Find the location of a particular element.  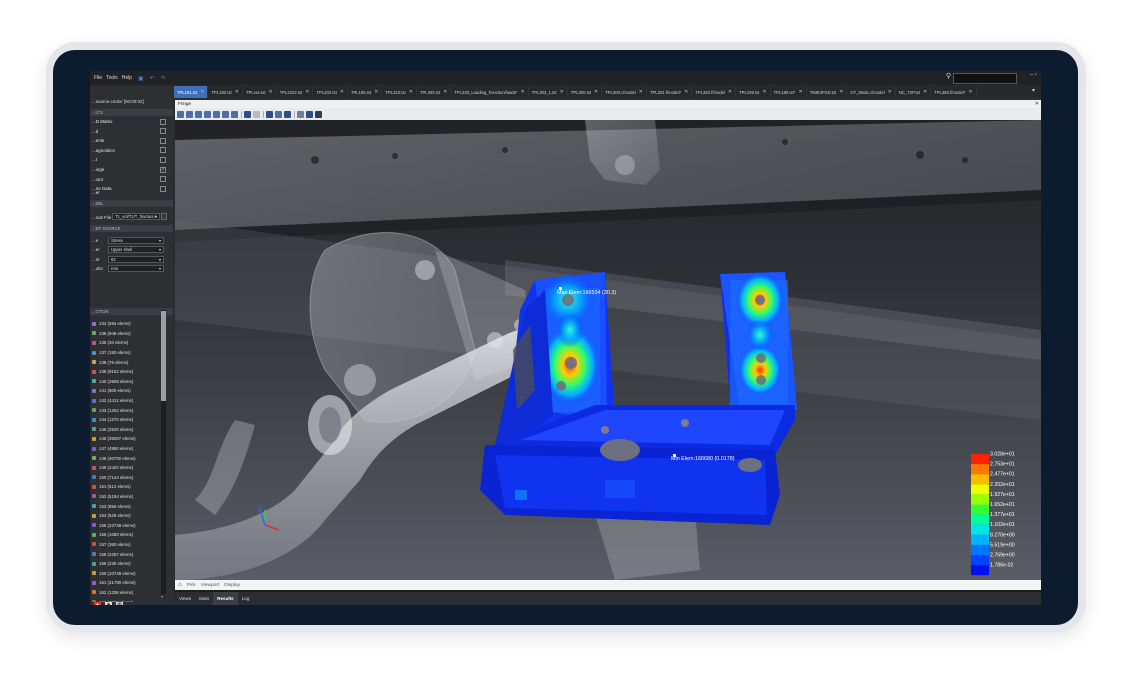

section-source-header: ...ER SOURCE is located at coordinates (131, 228).